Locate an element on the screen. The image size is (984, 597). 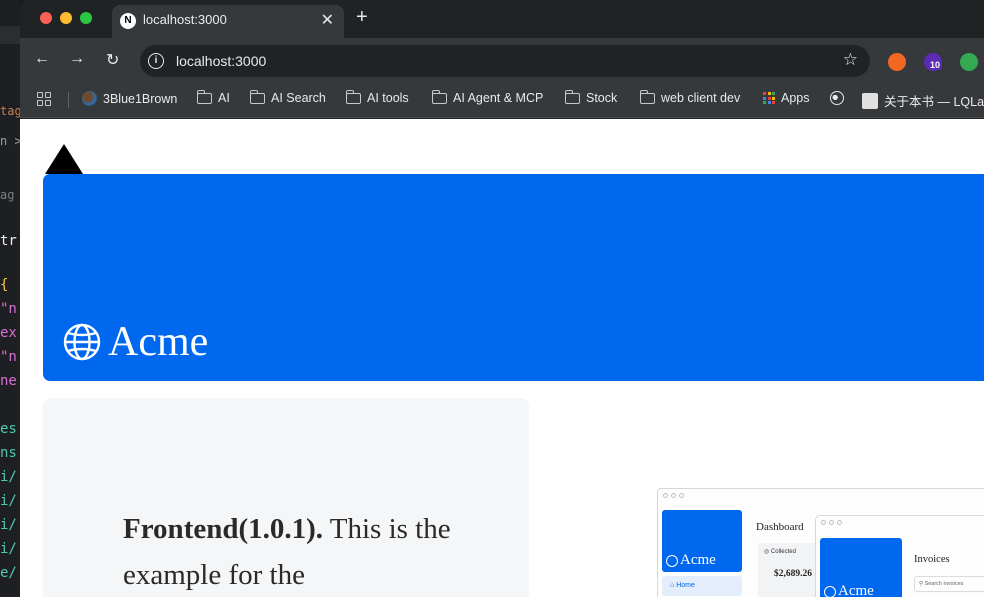
editor-line: ne is located at coordinates (8, 381).